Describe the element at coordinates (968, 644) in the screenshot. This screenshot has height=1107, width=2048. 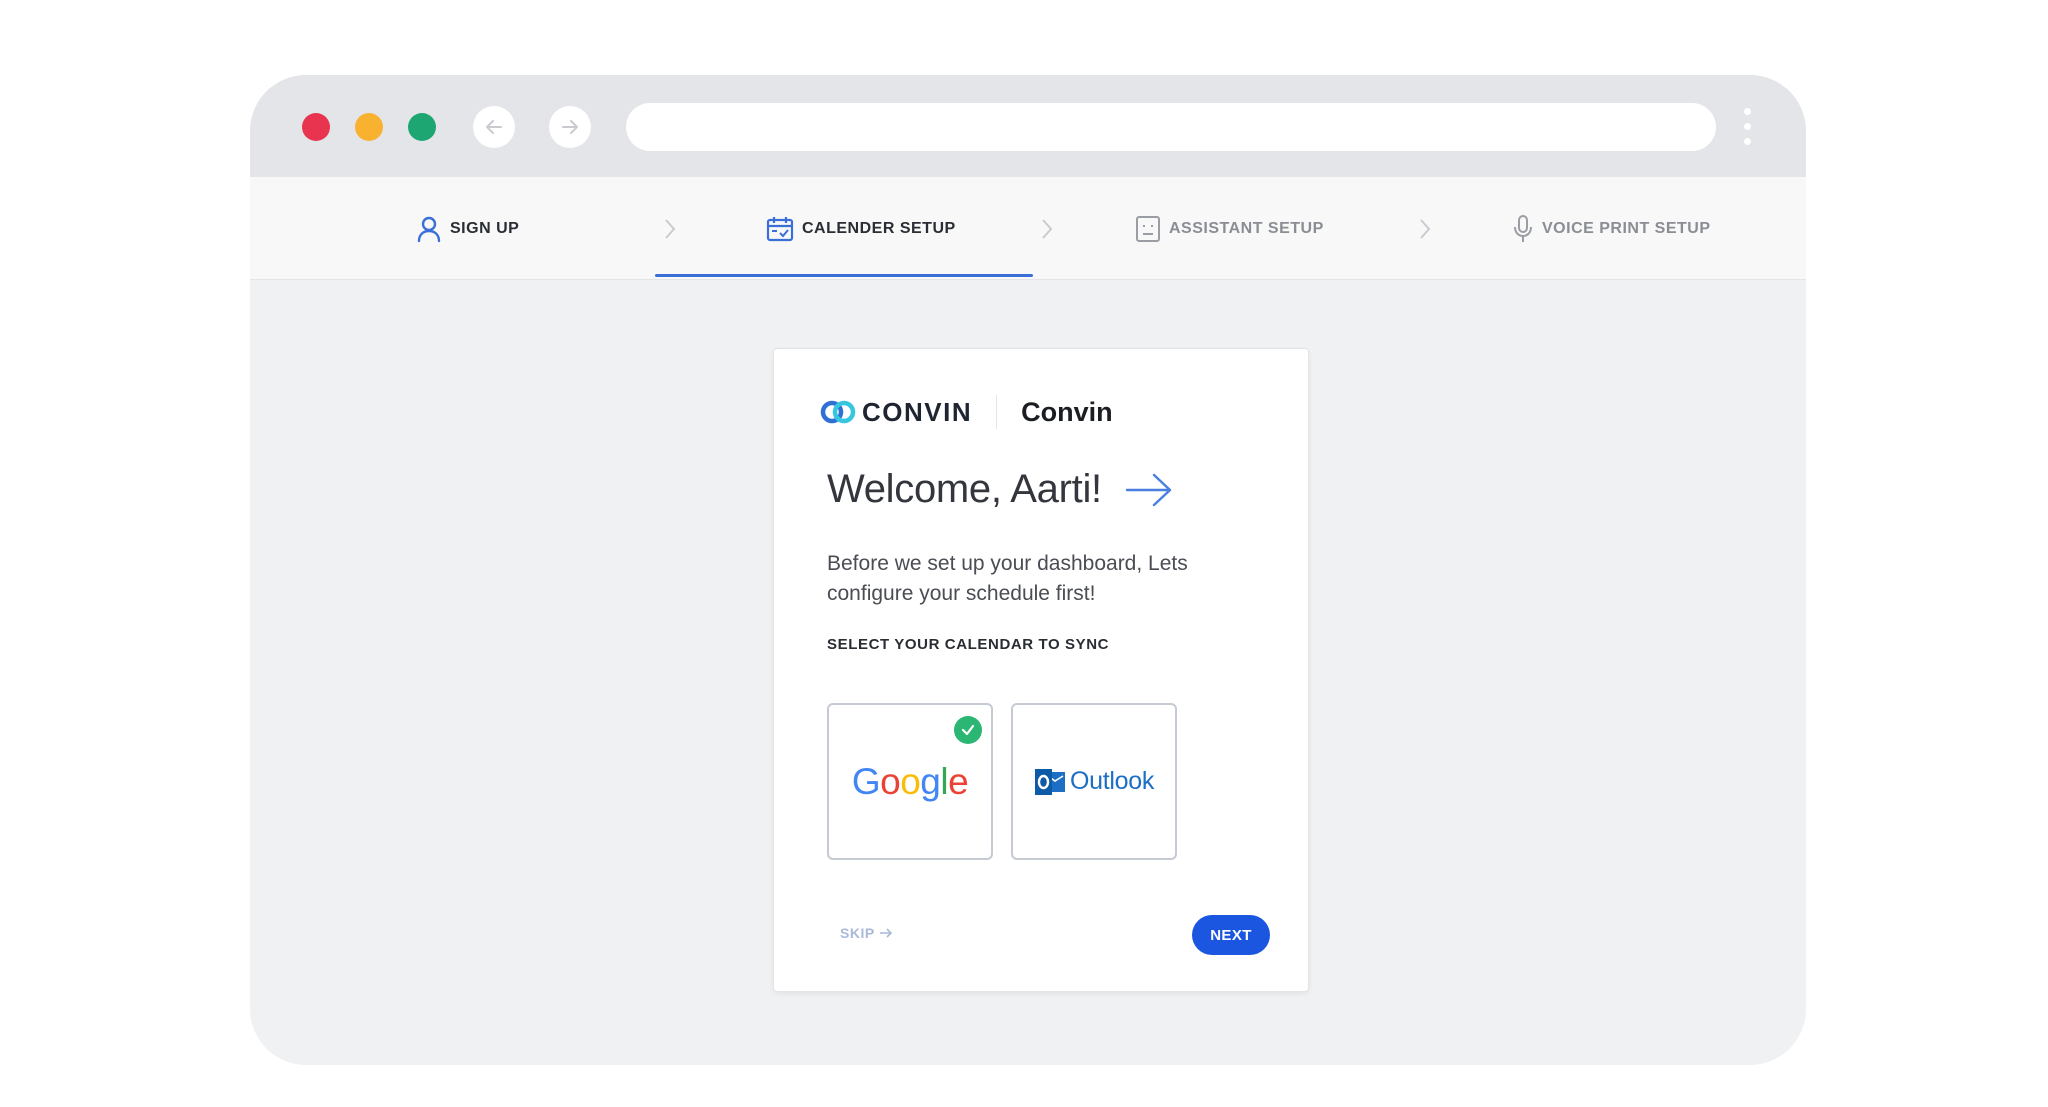
I see `calendar-select-label: SELECT YOUR CALENDAR TO SYNC` at that location.